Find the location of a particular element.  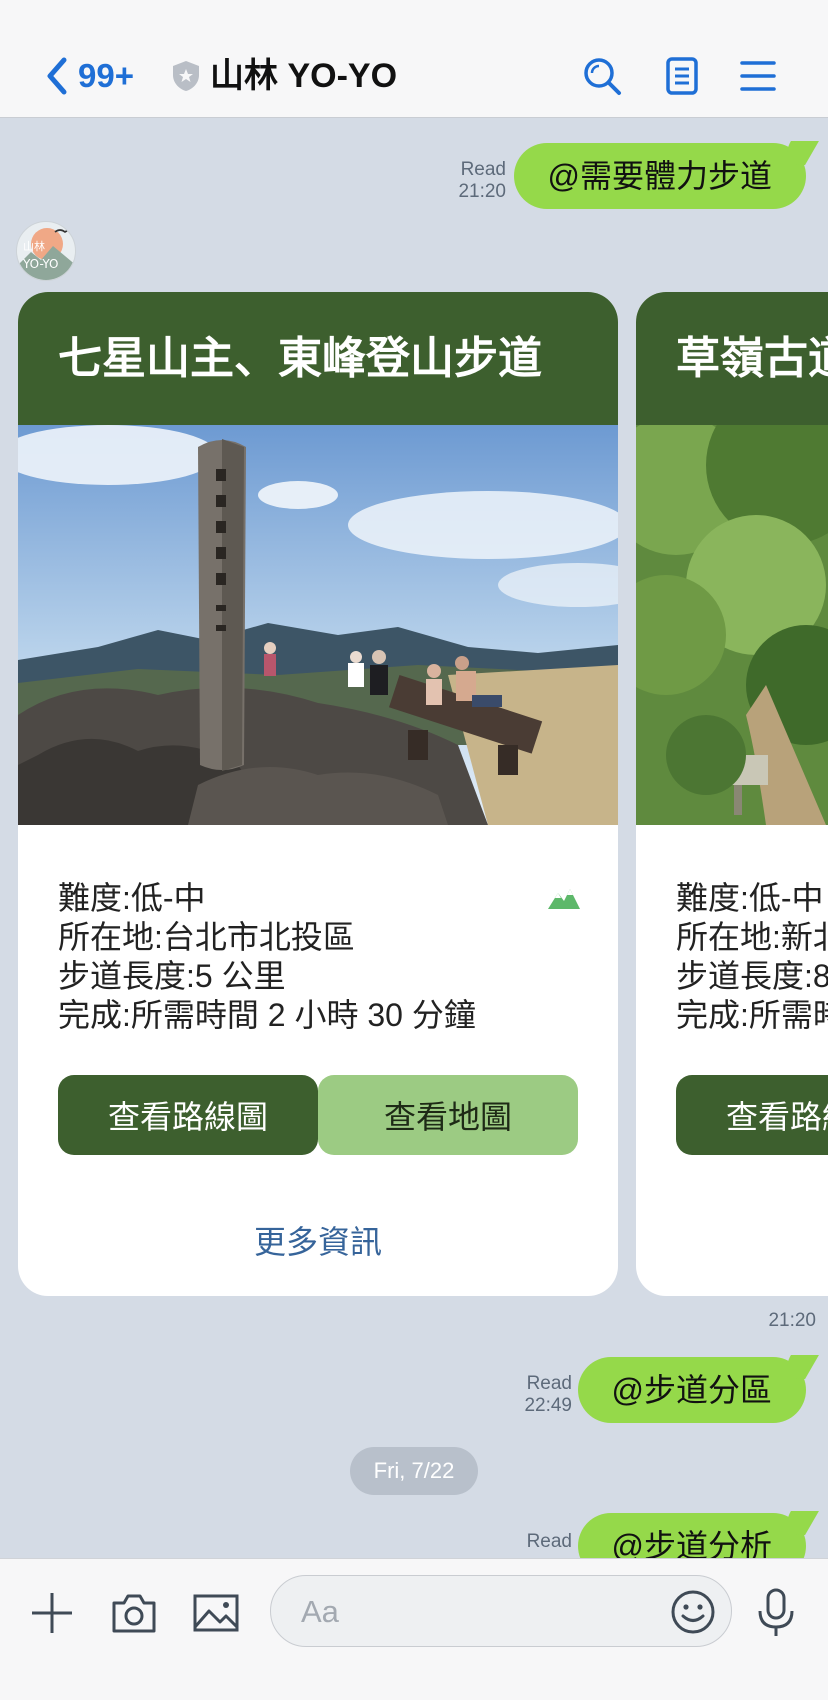

message-time: 22:49 is located at coordinates (548, 1405).